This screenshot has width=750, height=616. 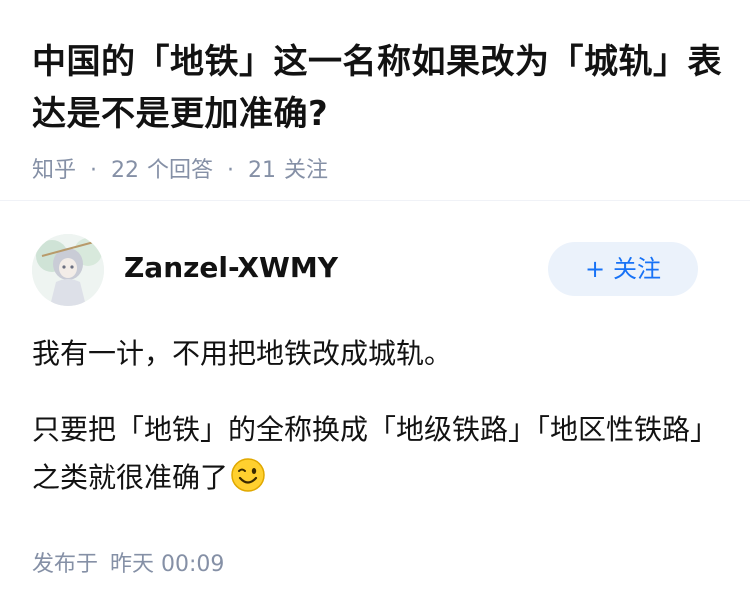 What do you see at coordinates (65, 564) in the screenshot?
I see `posted-label: 发布于` at bounding box center [65, 564].